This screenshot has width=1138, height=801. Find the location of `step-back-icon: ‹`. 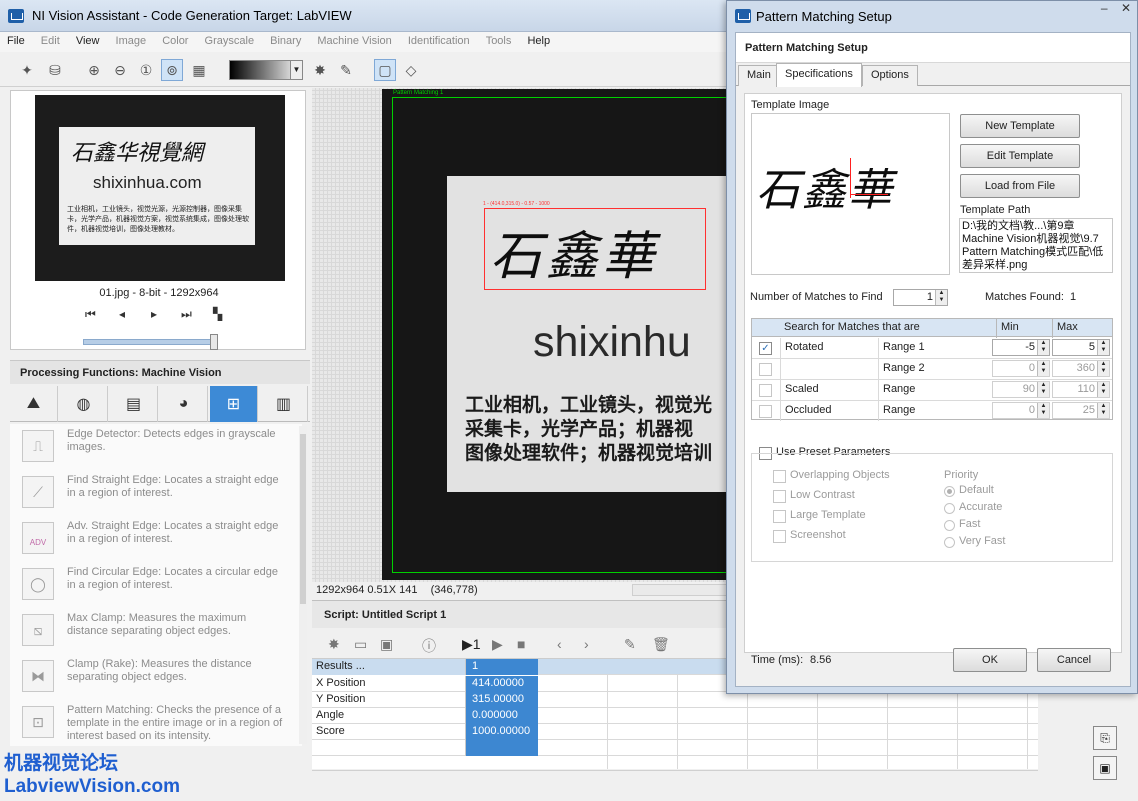

step-back-icon: ‹ is located at coordinates (559, 644).